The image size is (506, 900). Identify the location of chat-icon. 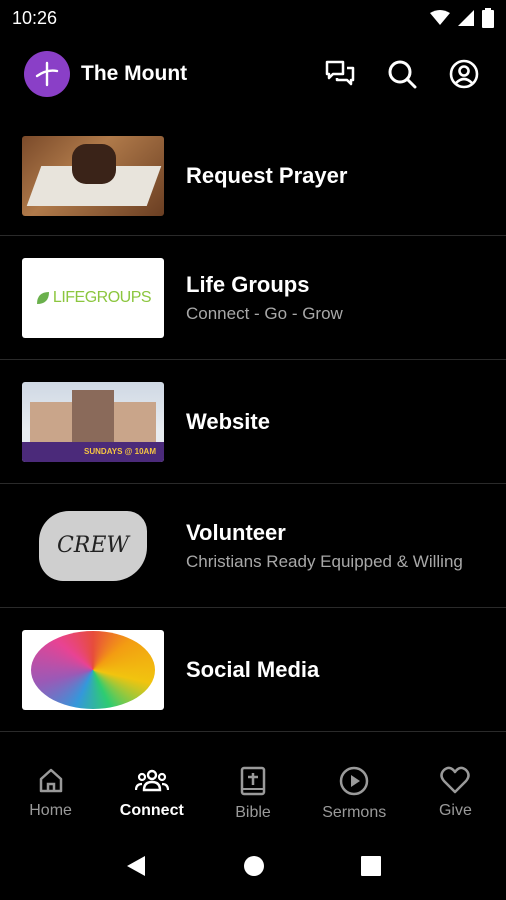
(340, 73).